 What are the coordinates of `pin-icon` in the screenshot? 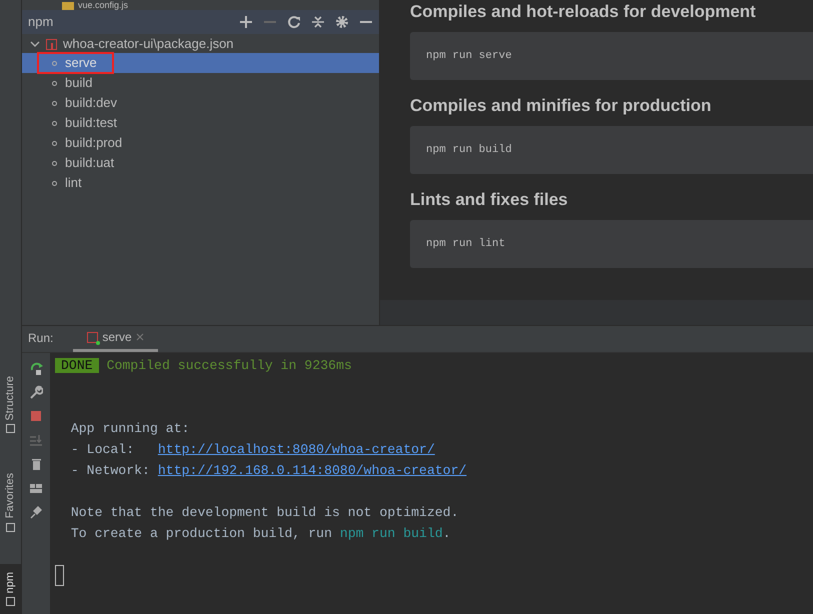 It's located at (36, 512).